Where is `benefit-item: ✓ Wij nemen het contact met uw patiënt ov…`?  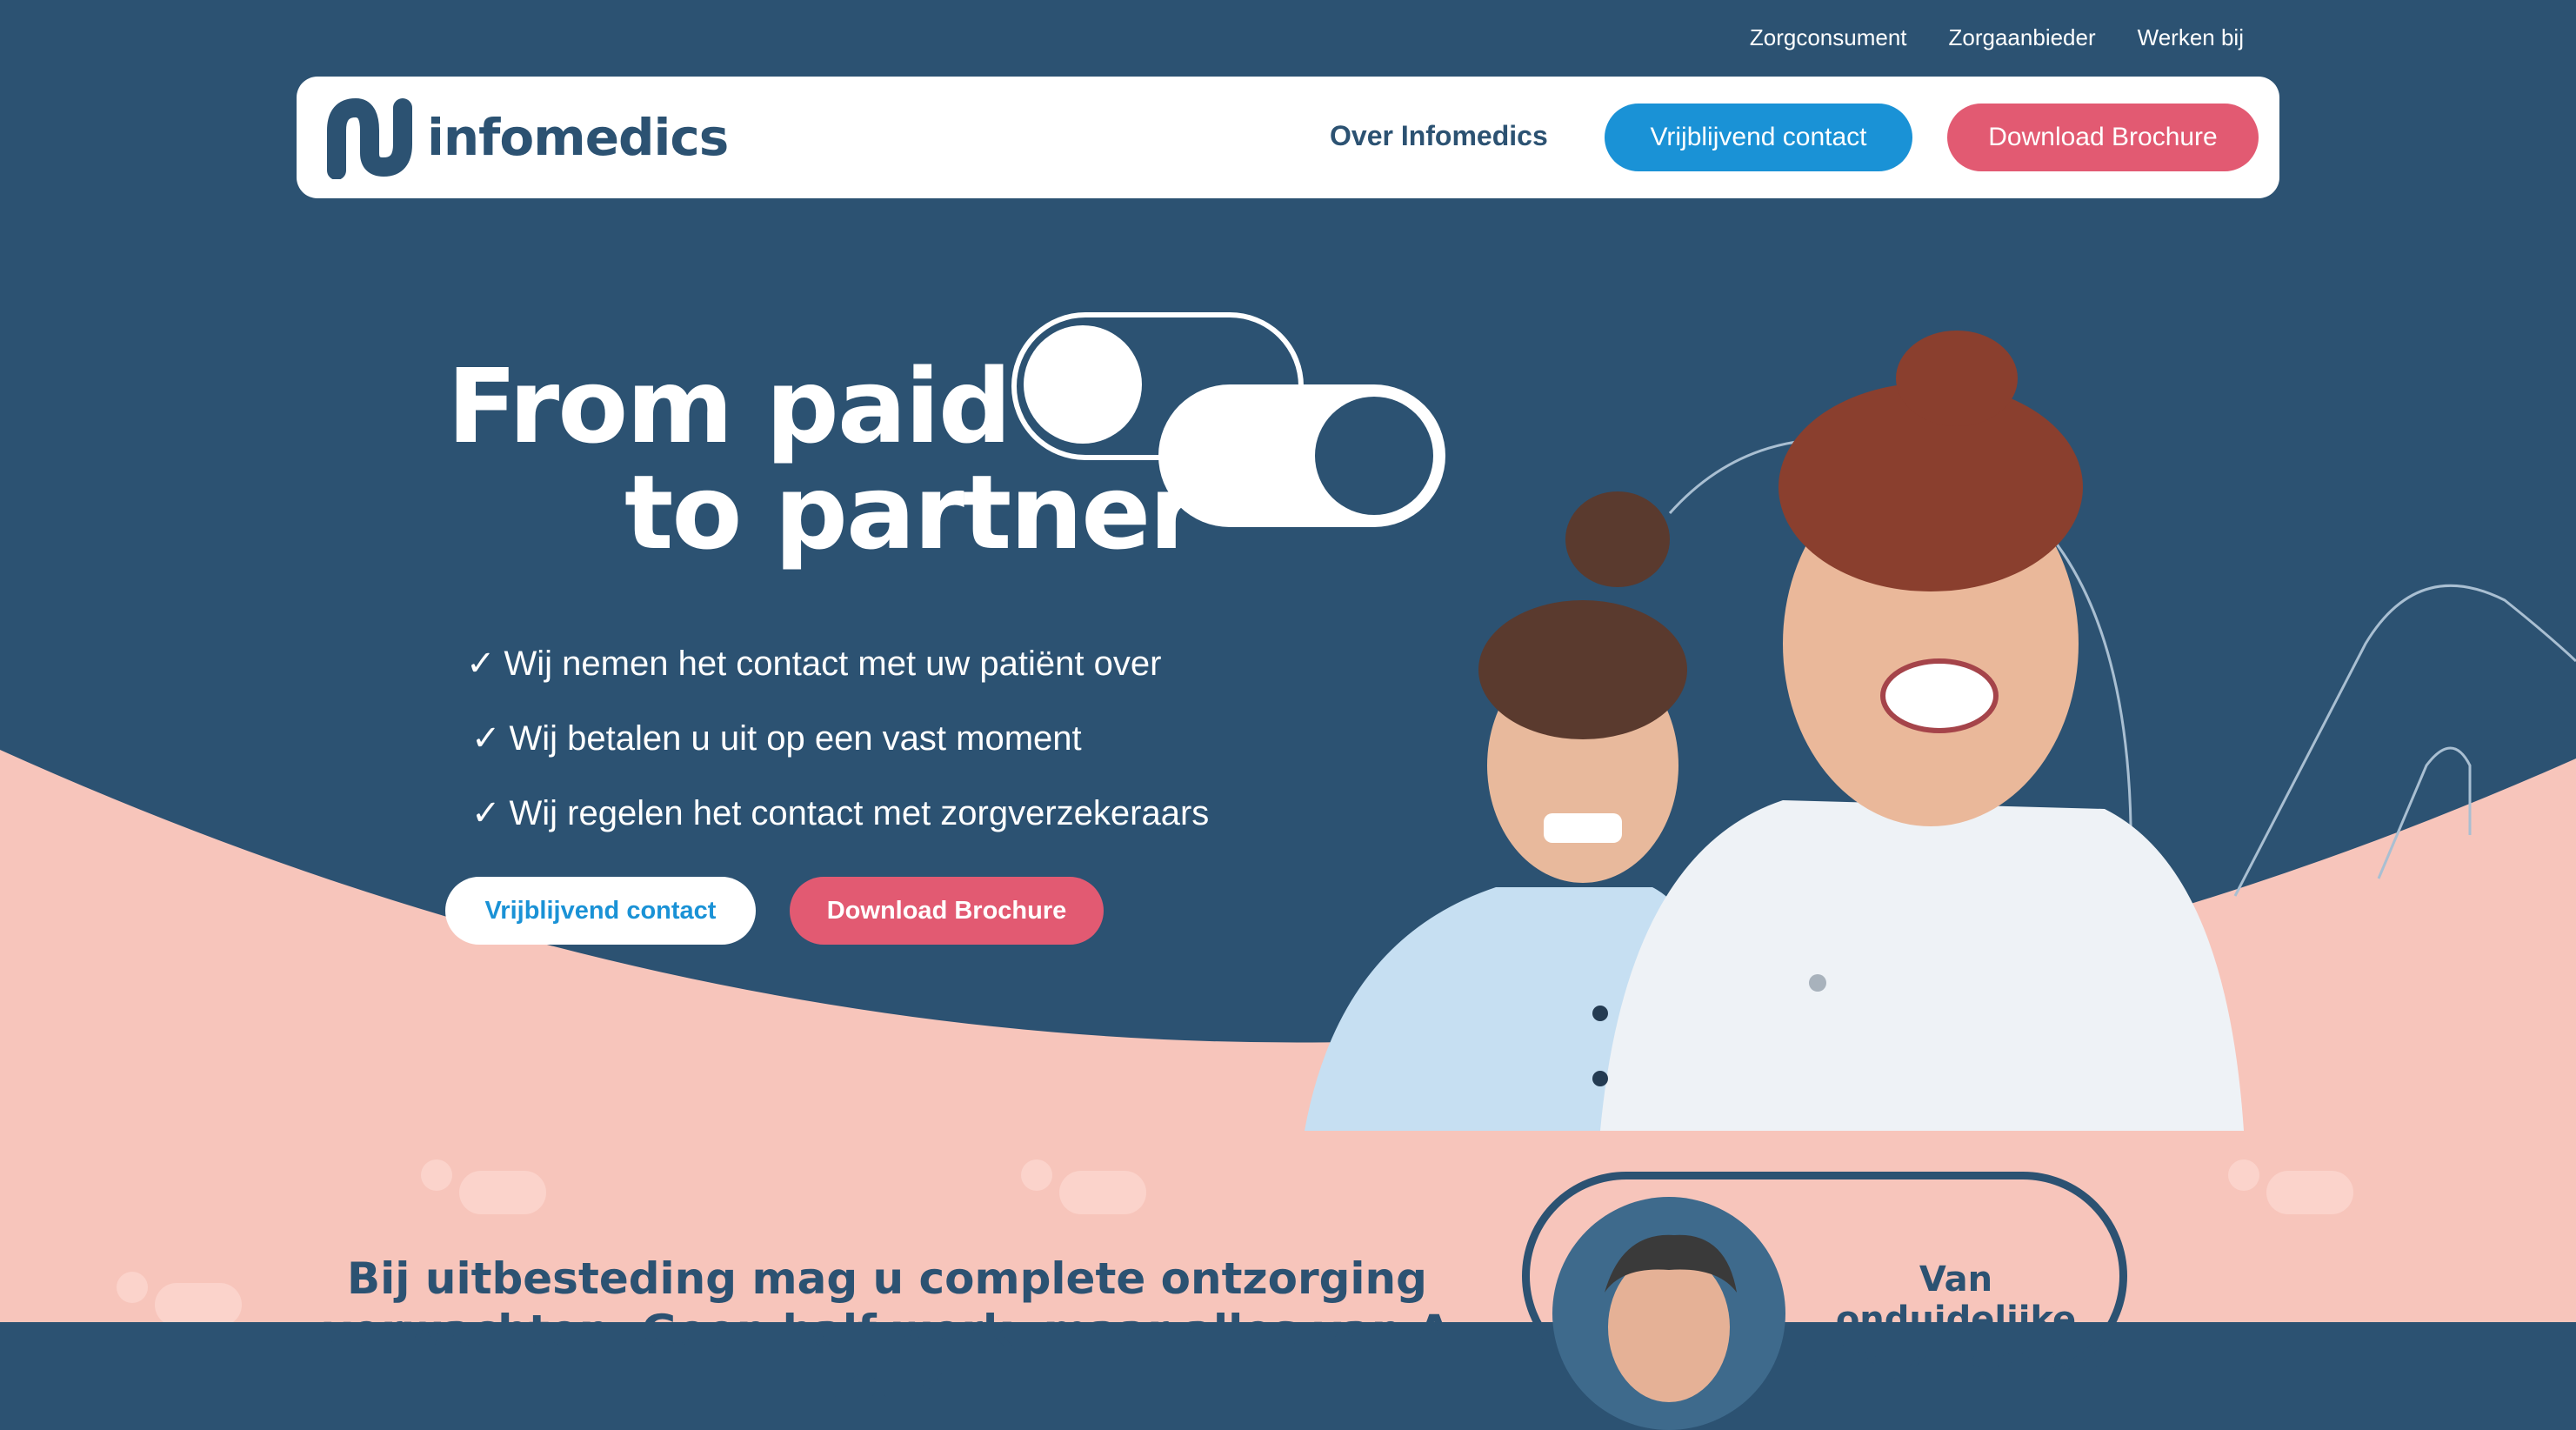
benefit-item: ✓ Wij nemen het contact met uw patiënt ov… is located at coordinates (814, 664).